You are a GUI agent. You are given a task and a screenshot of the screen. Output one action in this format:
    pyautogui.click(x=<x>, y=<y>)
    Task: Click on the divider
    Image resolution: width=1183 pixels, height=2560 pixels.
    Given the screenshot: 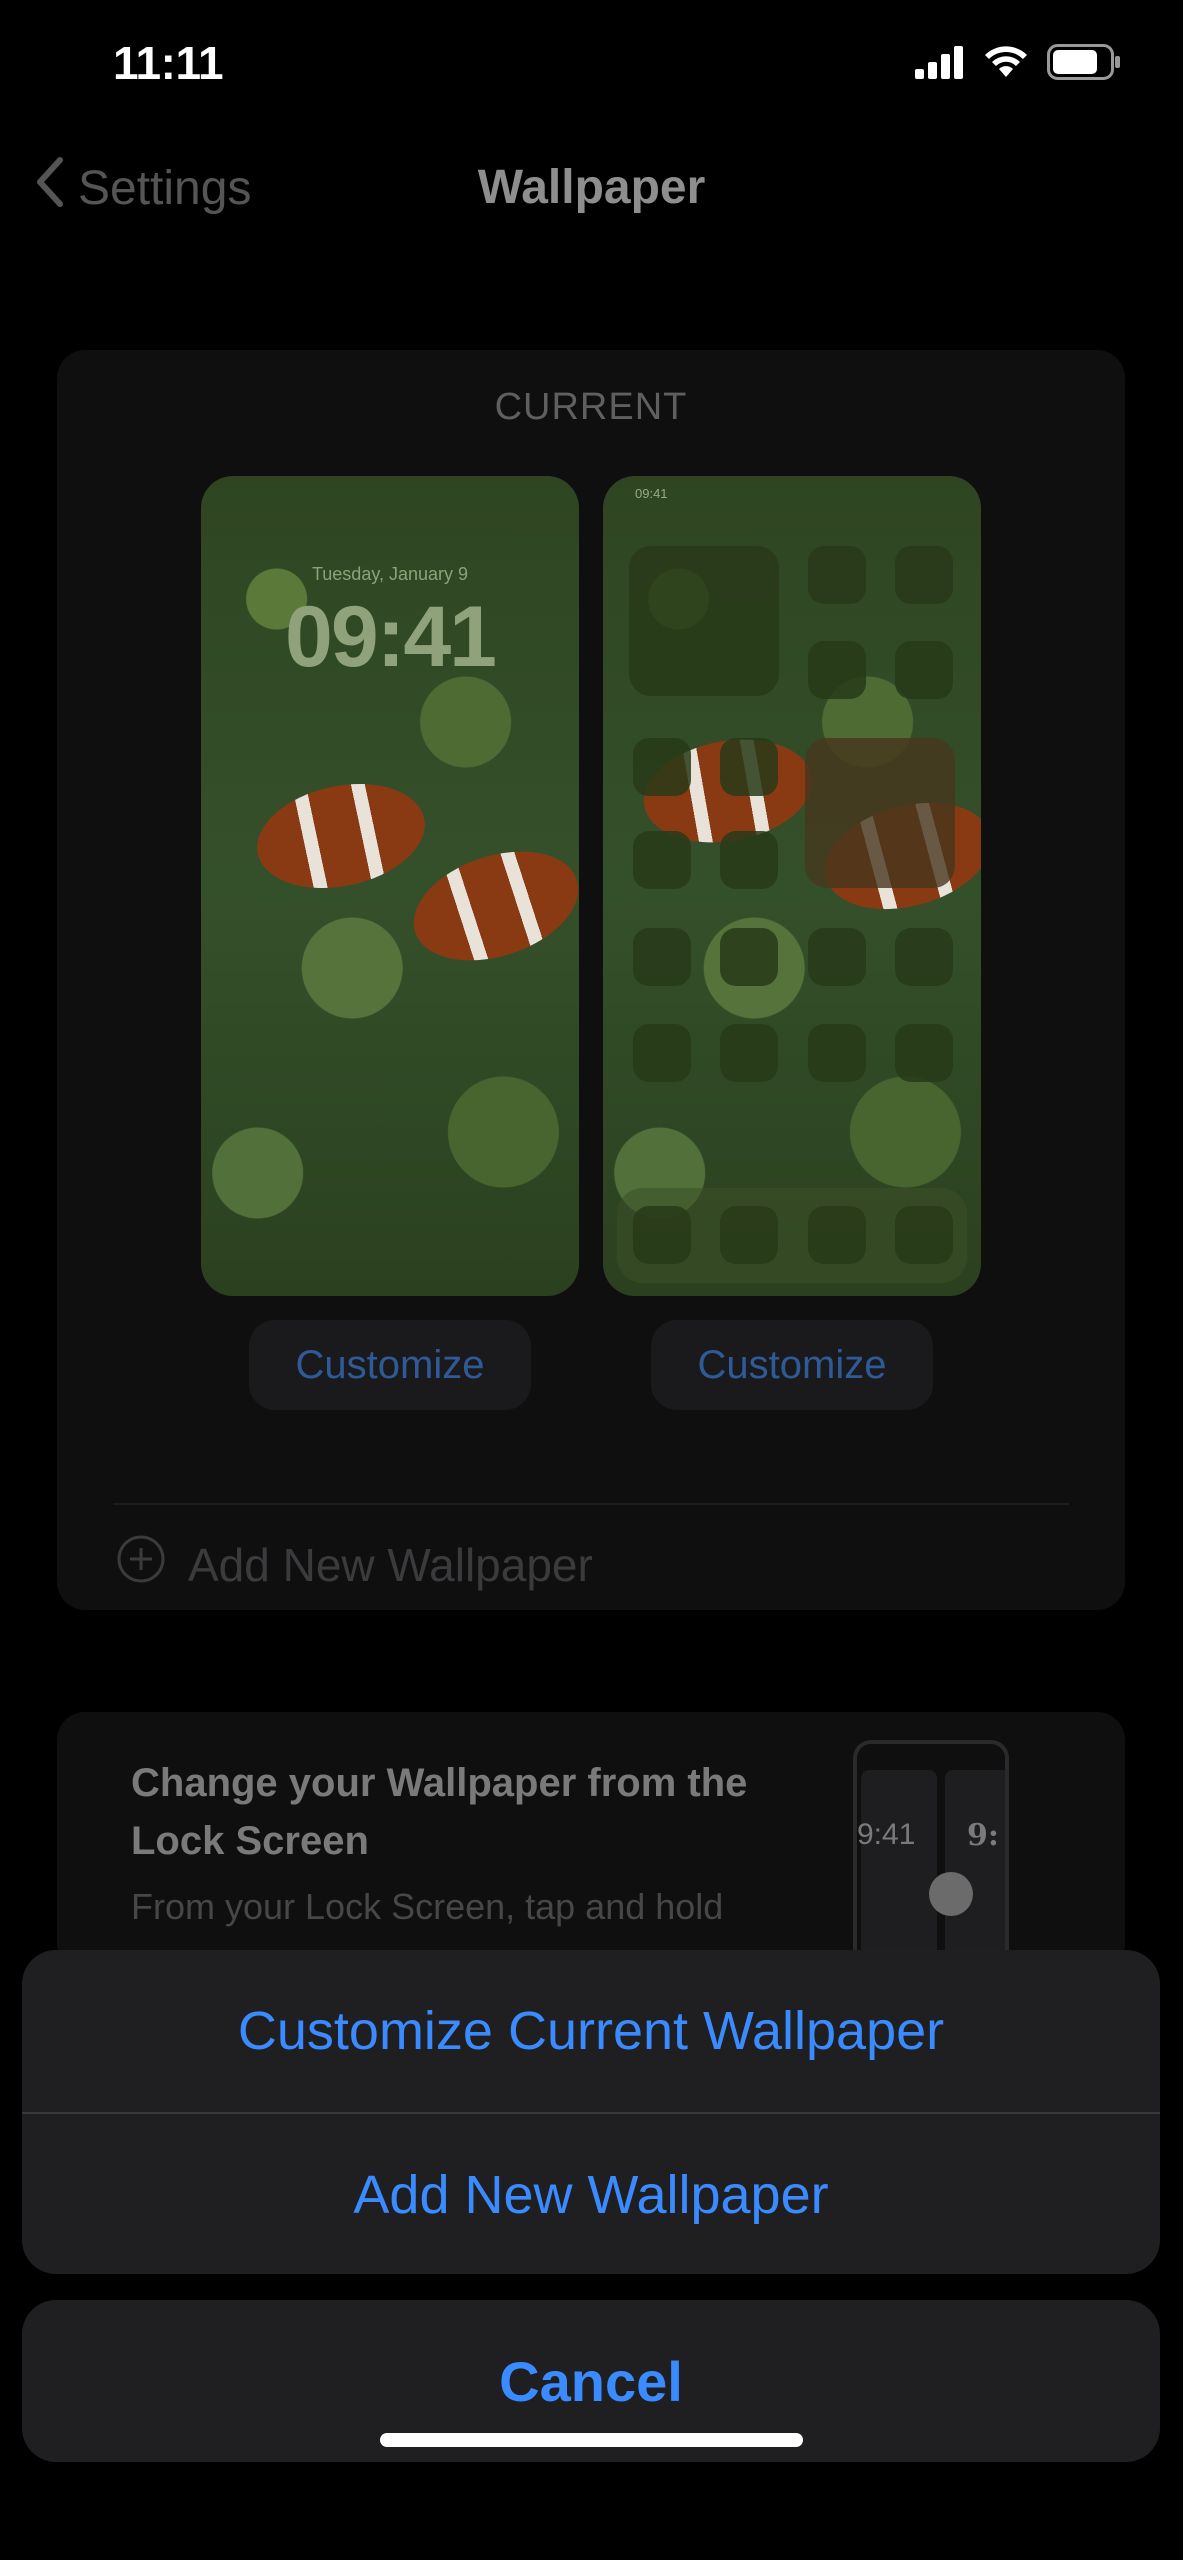 What is the action you would take?
    pyautogui.click(x=591, y=1504)
    